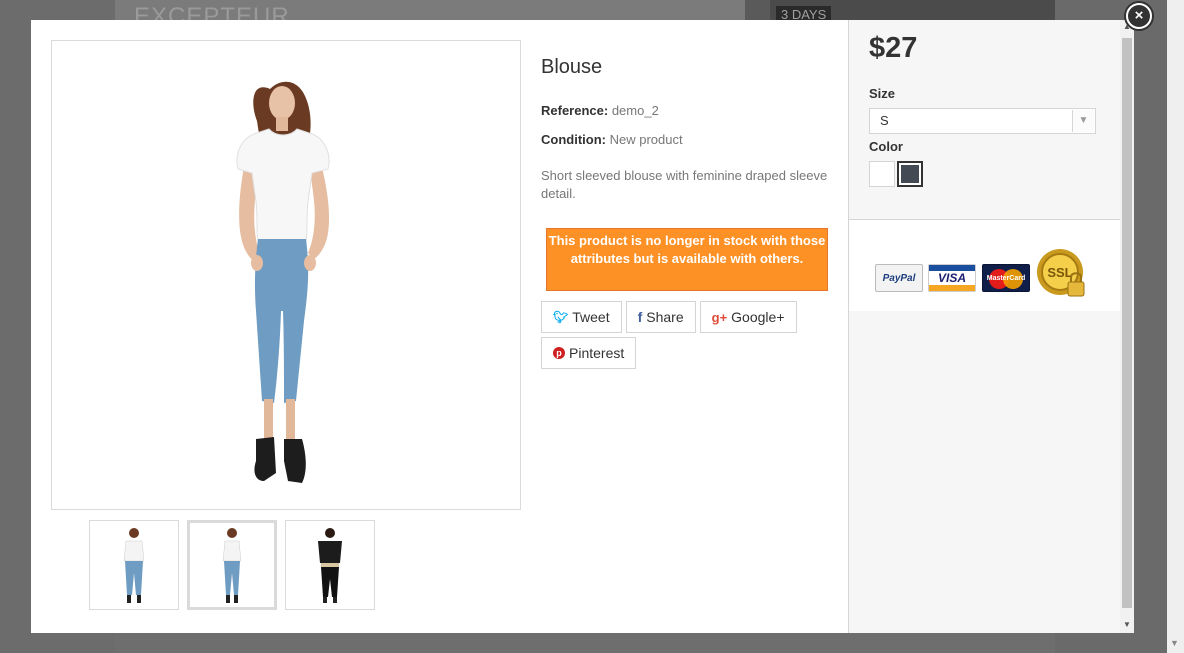 The height and width of the screenshot is (653, 1184). Describe the element at coordinates (952, 288) in the screenshot. I see `visa-bottom-stripe` at that location.